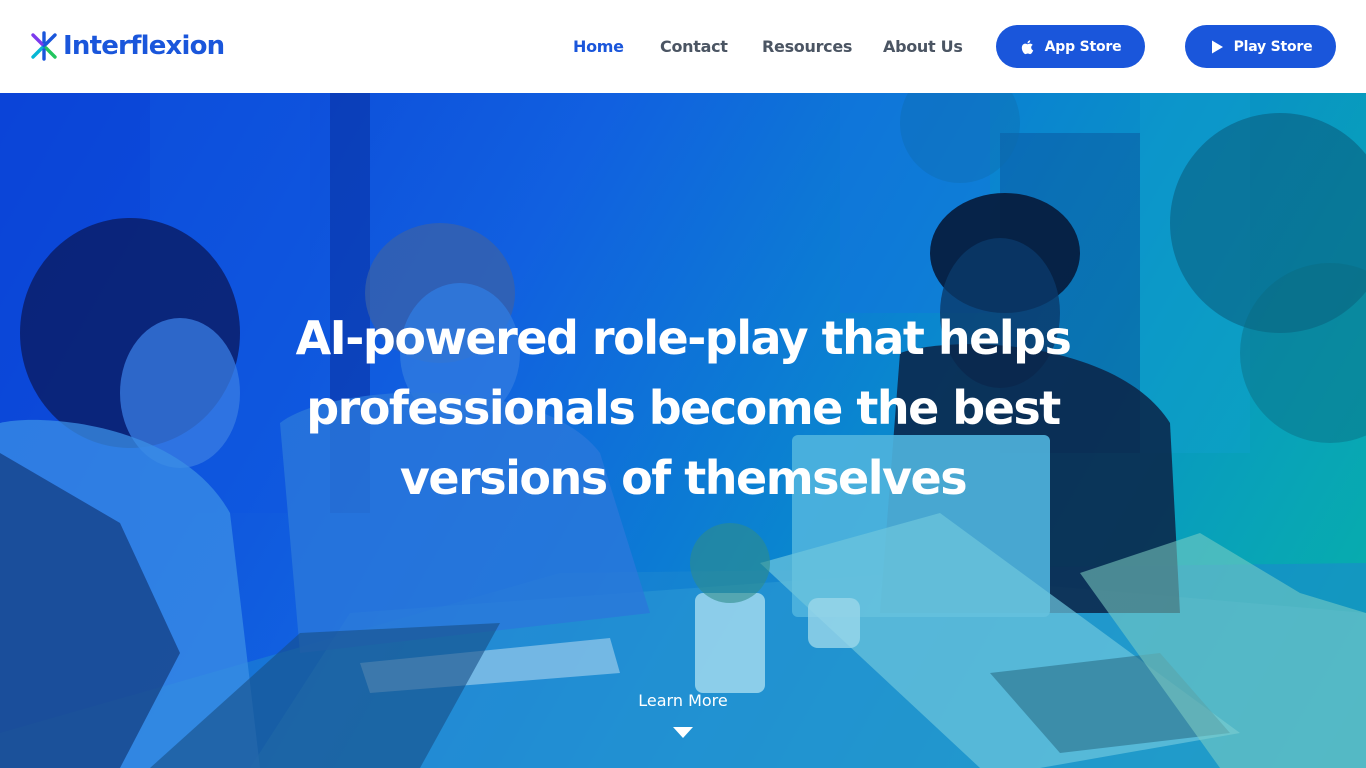 The height and width of the screenshot is (768, 1366). What do you see at coordinates (1027, 46) in the screenshot?
I see `apple-icon` at bounding box center [1027, 46].